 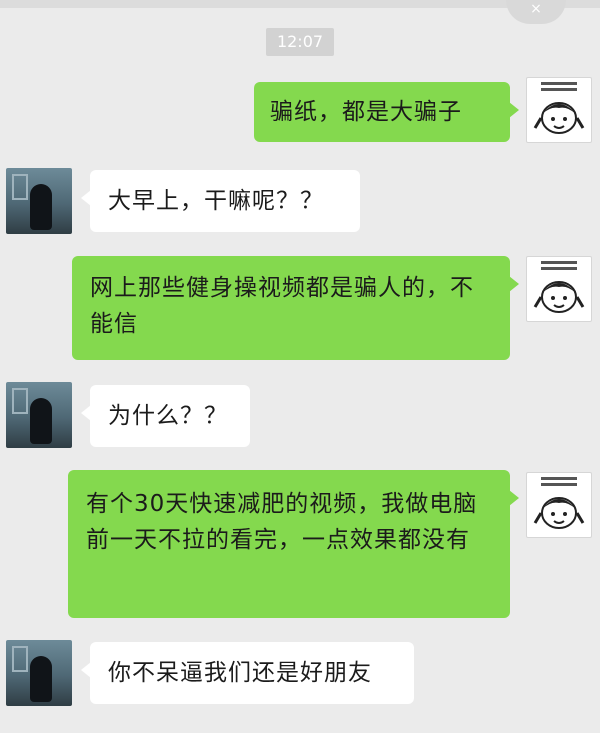 What do you see at coordinates (300, 42) in the screenshot?
I see `timestamp: 12:07` at bounding box center [300, 42].